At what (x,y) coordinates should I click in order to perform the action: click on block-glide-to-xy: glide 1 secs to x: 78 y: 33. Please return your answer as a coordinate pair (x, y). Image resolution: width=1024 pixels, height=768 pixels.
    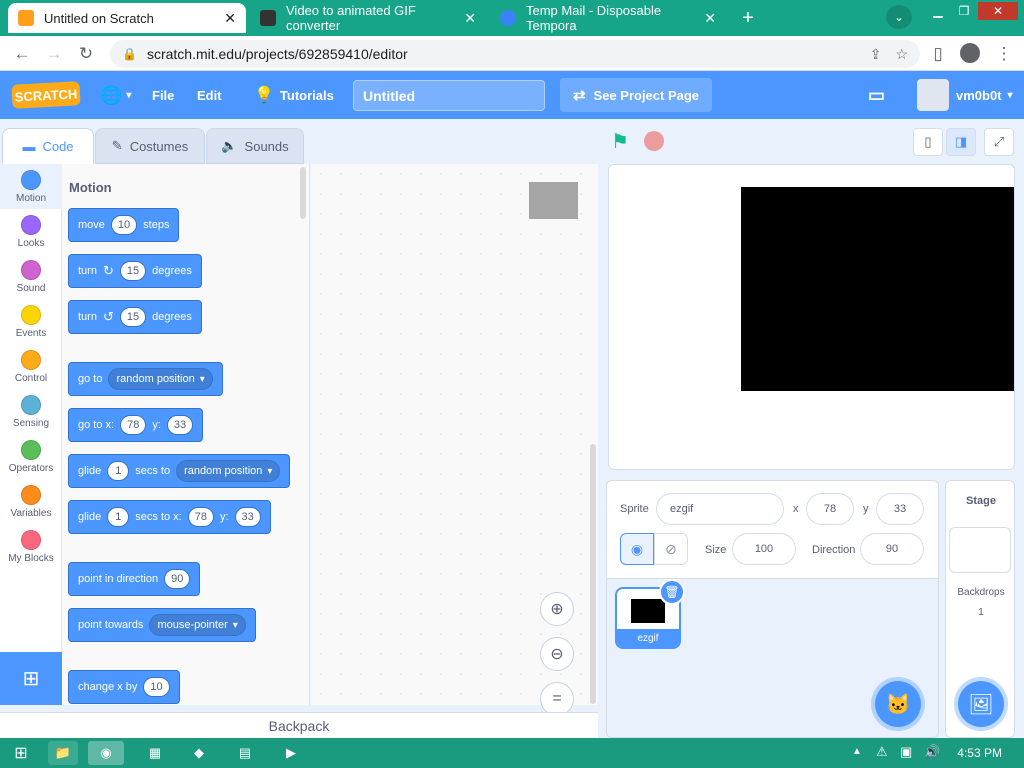
    Looking at the image, I should click on (169, 517).